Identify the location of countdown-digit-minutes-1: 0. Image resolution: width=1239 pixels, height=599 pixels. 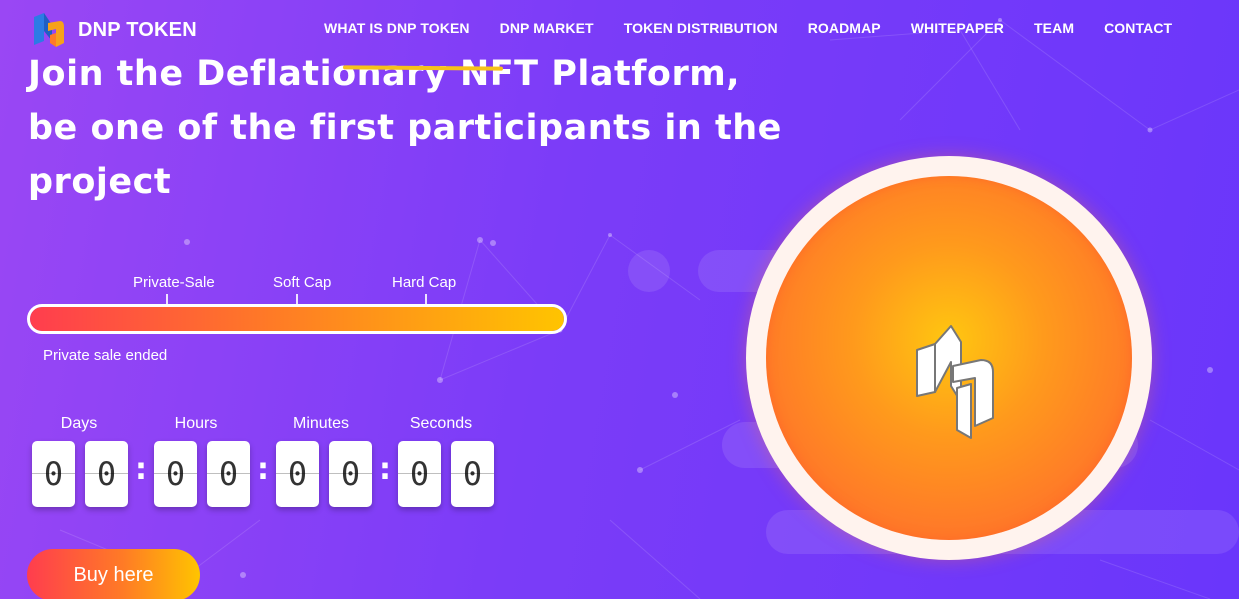
(297, 474).